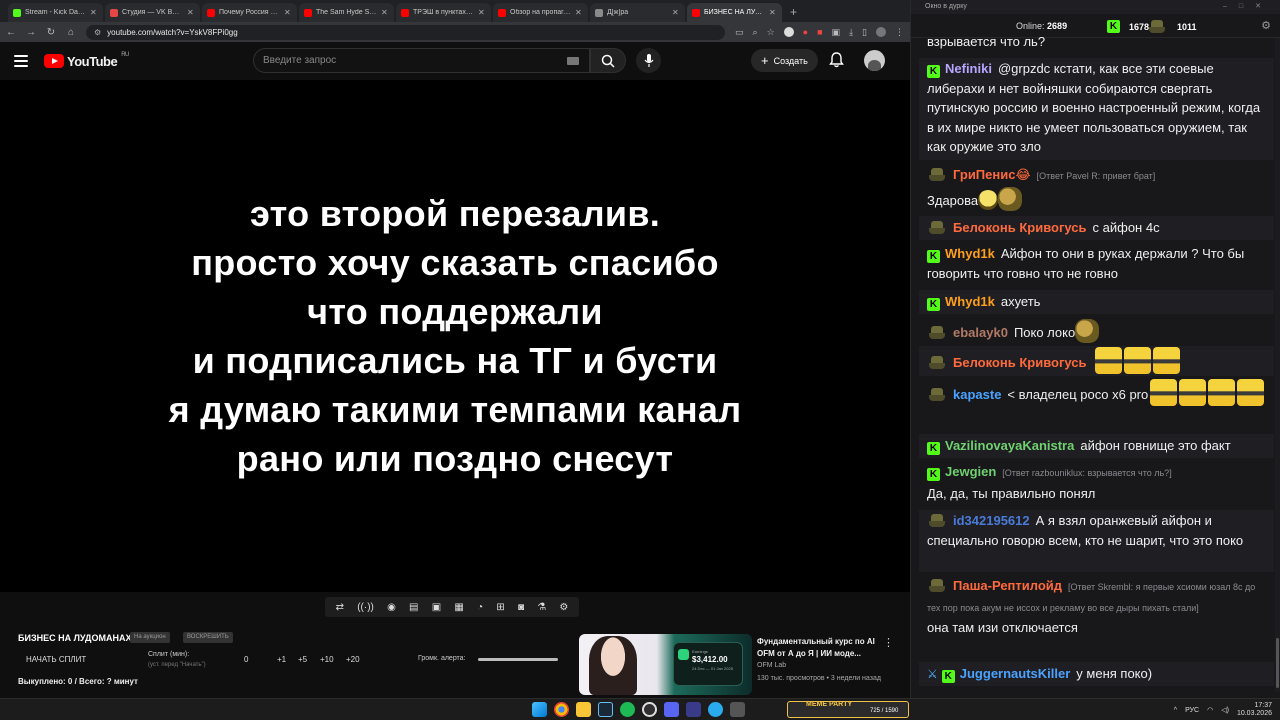  What do you see at coordinates (1266, 25) in the screenshot?
I see `chat-settings-icon: ⚙` at bounding box center [1266, 25].